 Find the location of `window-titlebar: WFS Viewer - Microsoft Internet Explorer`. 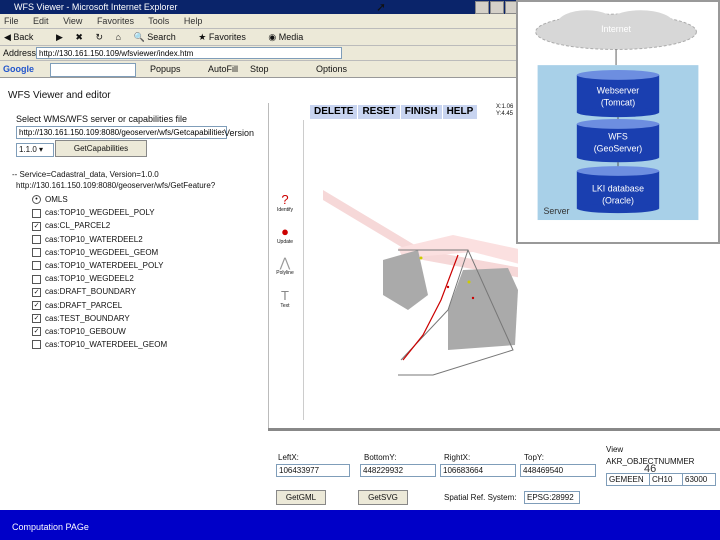

window-titlebar: WFS Viewer - Microsoft Internet Explorer is located at coordinates (260, 7).